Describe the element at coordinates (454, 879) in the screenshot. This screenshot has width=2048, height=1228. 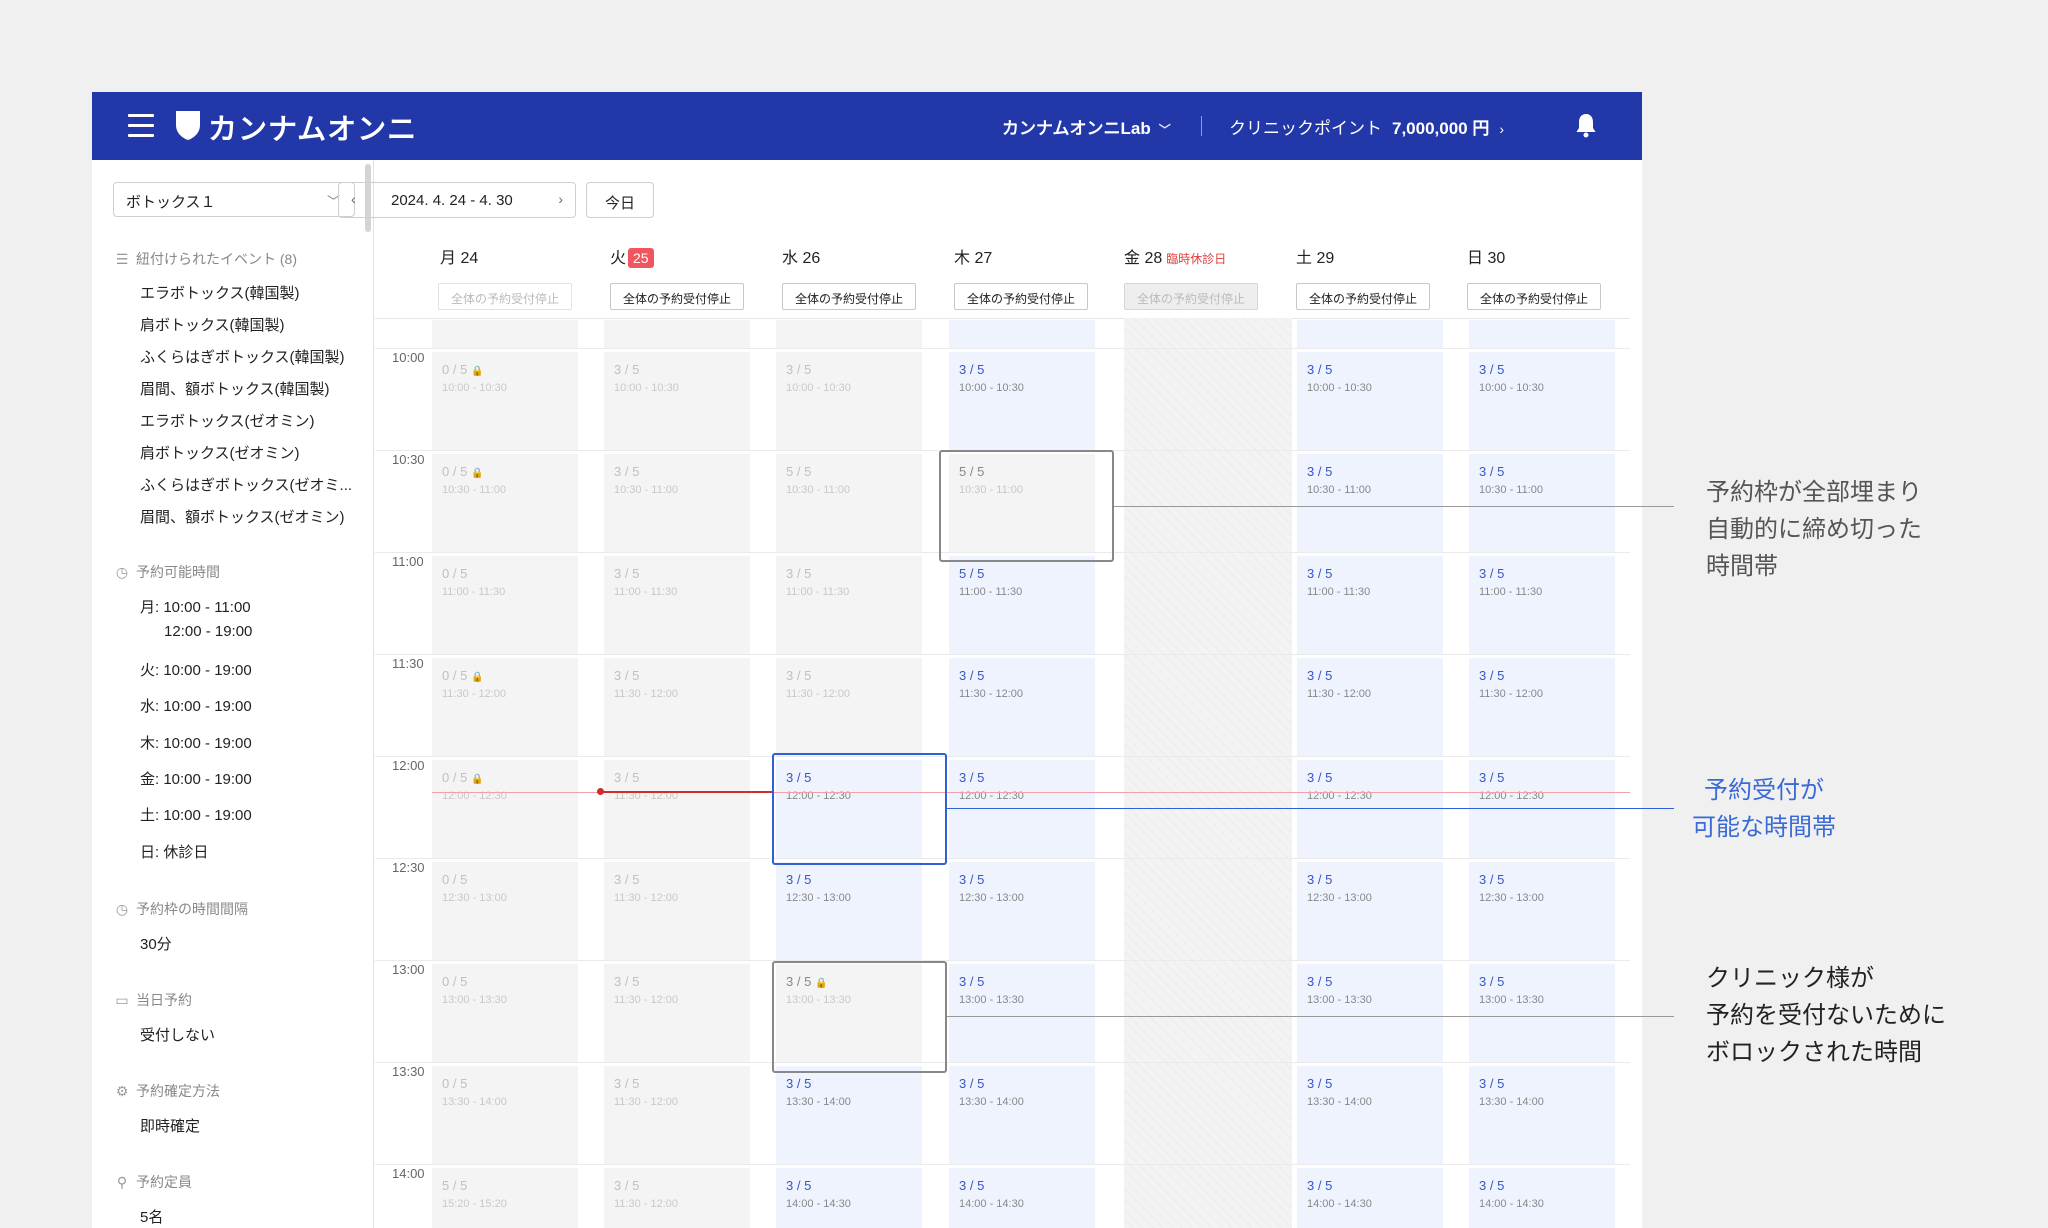
I see `slot-count: 0 / 5` at that location.